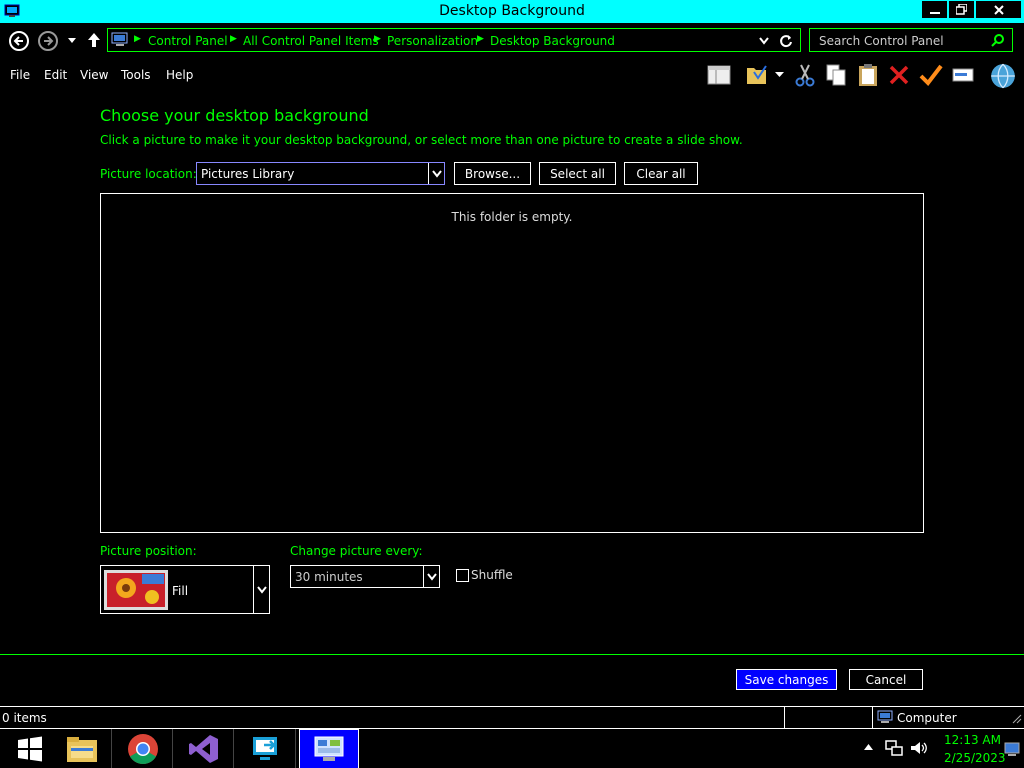 Image resolution: width=1024 pixels, height=768 pixels. Describe the element at coordinates (1012, 749) in the screenshot. I see `show-desktop-icon` at that location.